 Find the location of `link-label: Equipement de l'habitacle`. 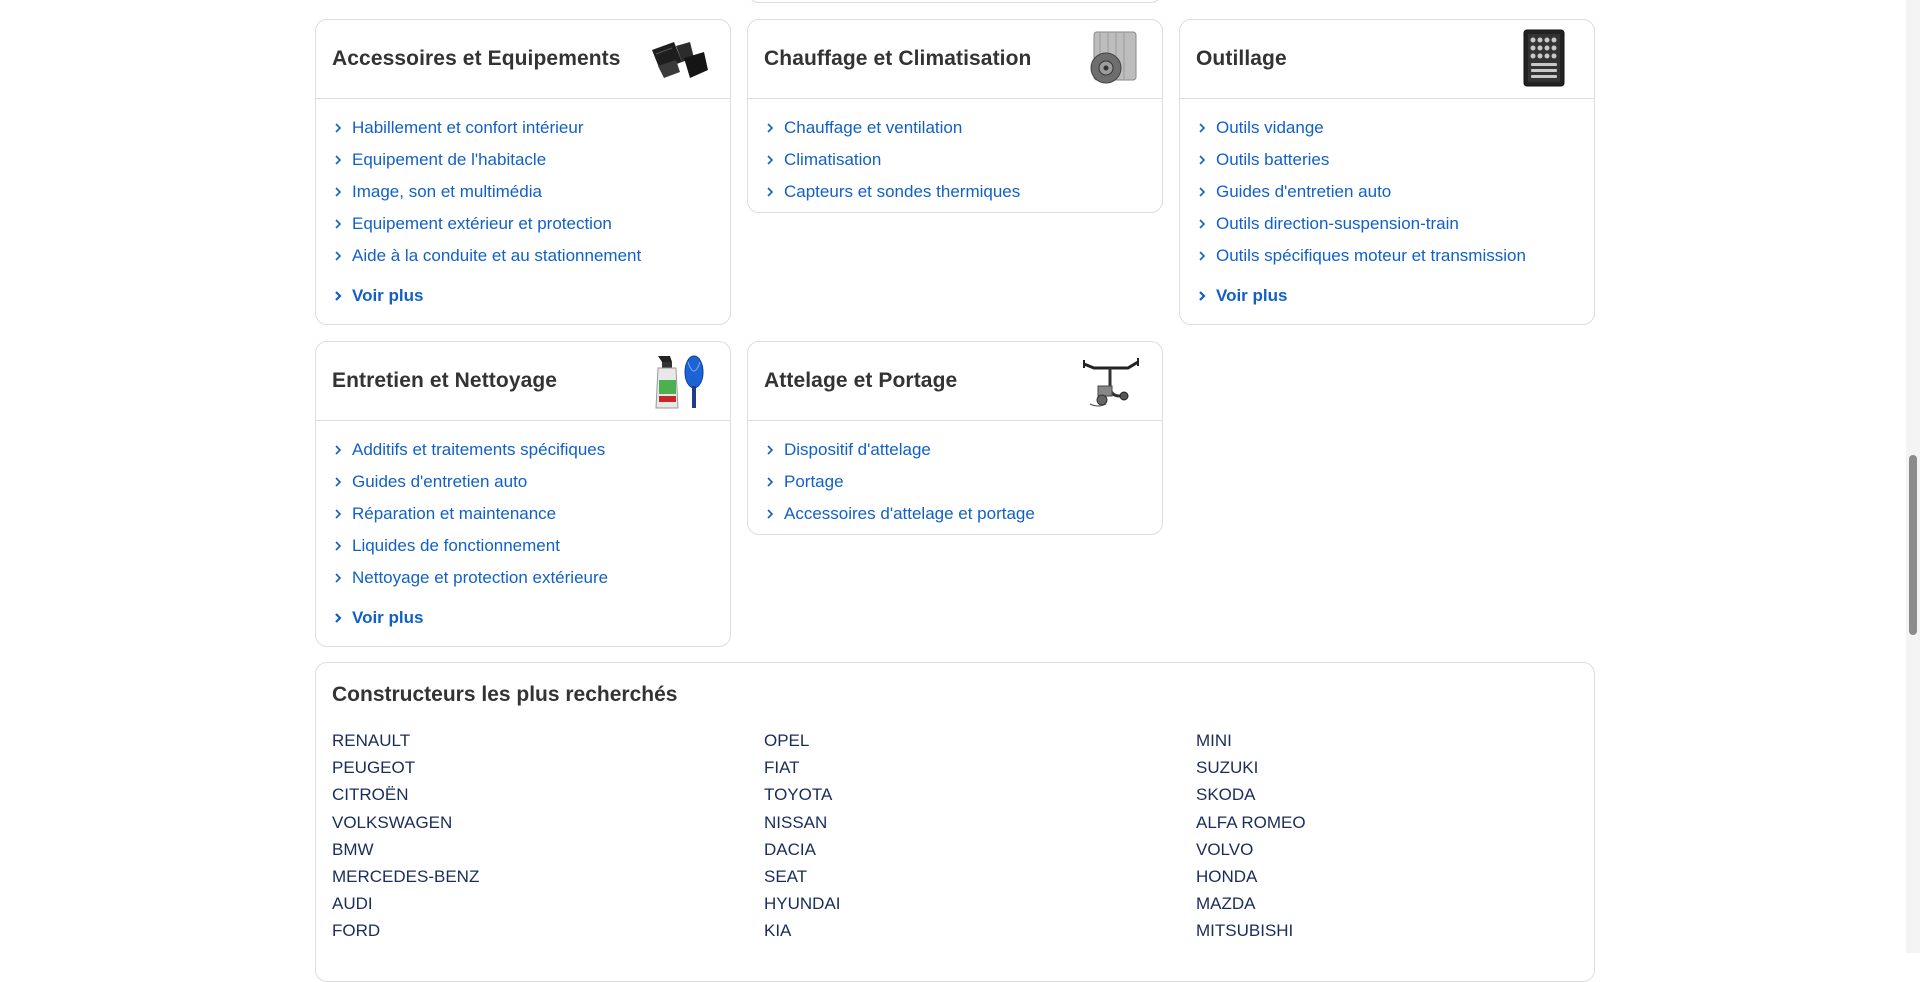

link-label: Equipement de l'habitacle is located at coordinates (449, 159).